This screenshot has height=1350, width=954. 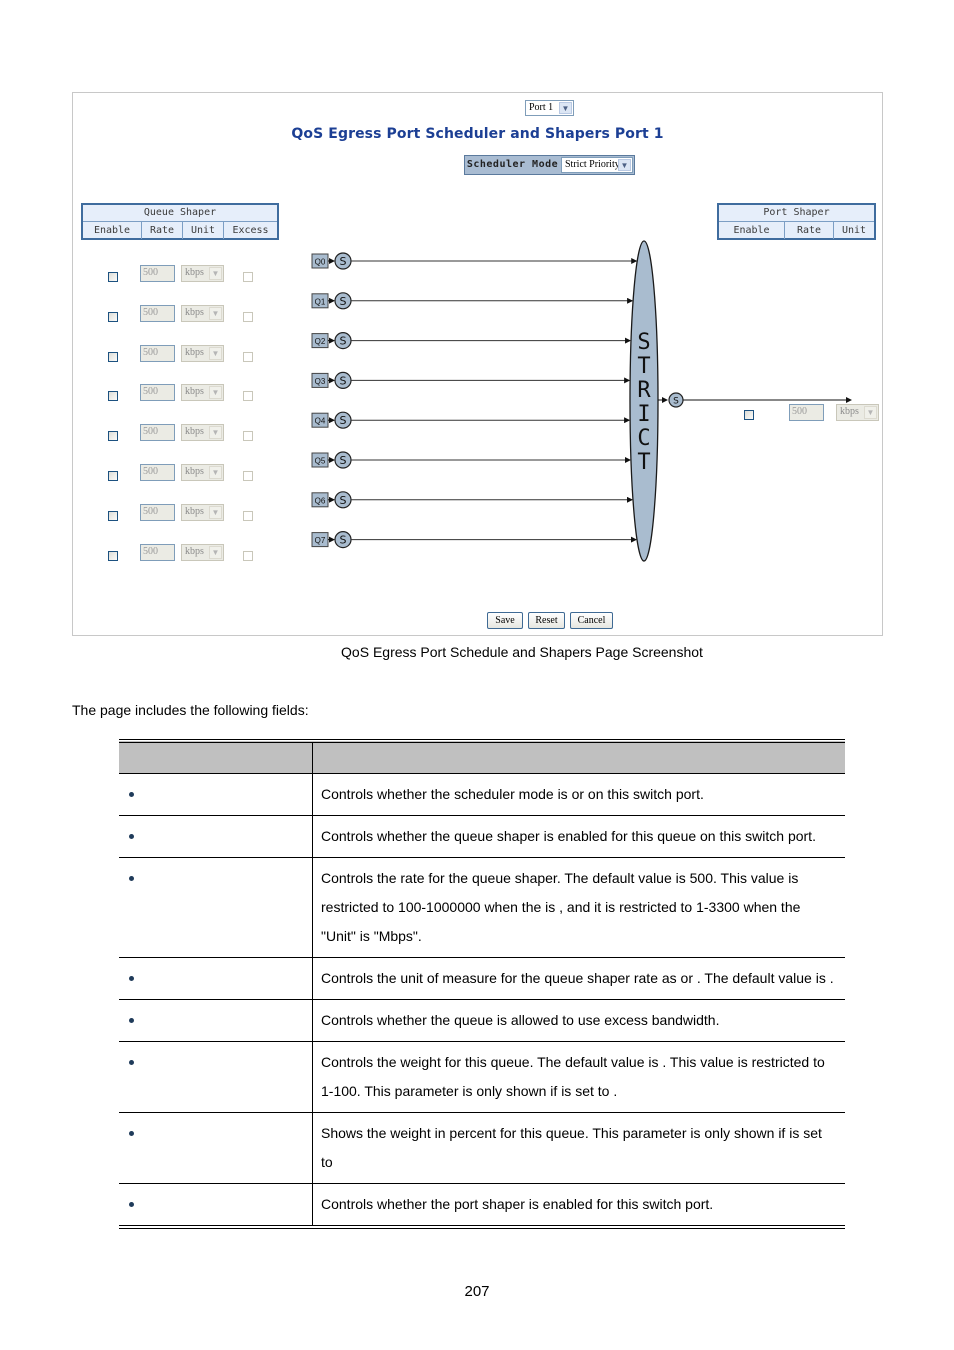 I want to click on queue-label: Q3, so click(x=320, y=381).